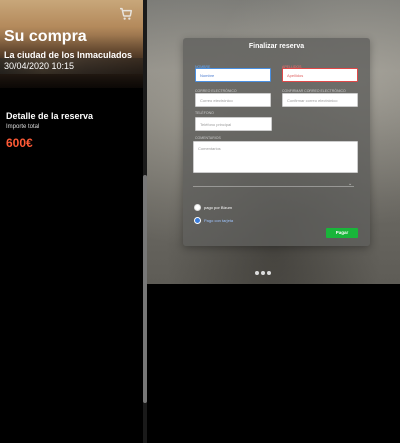 The image size is (400, 443). Describe the element at coordinates (197, 207) in the screenshot. I see `payment-radio-bizum` at that location.